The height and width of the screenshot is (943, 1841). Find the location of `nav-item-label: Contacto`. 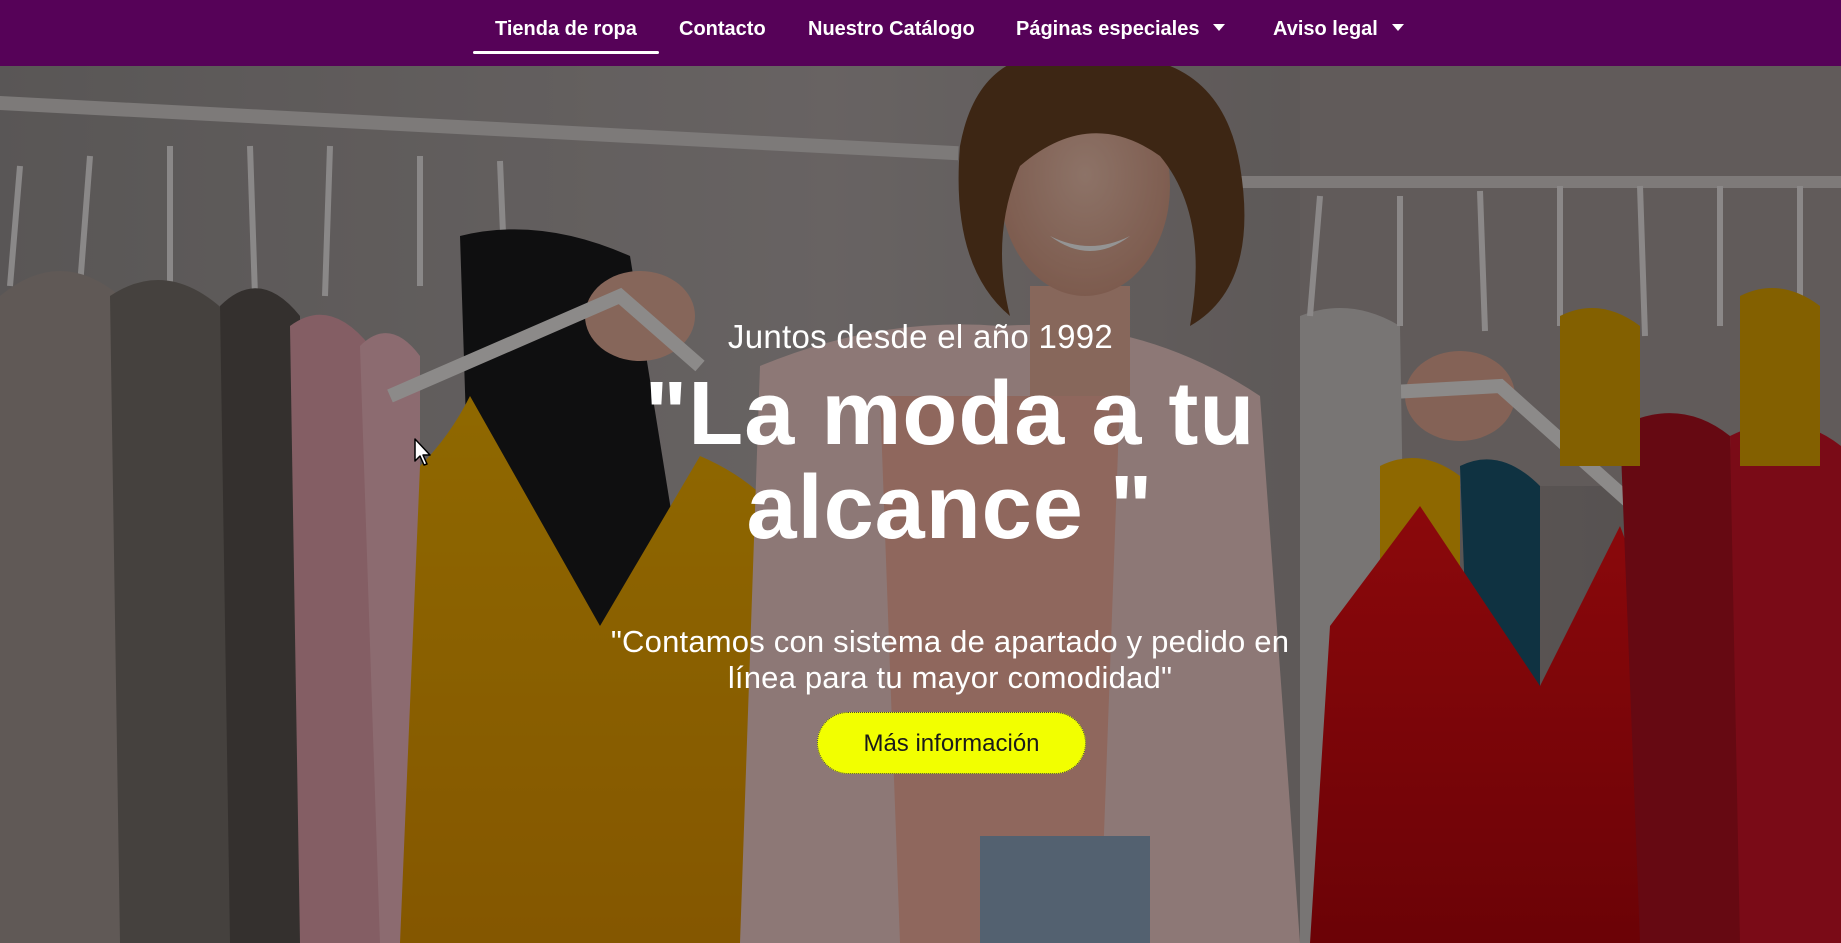

nav-item-label: Contacto is located at coordinates (722, 29).